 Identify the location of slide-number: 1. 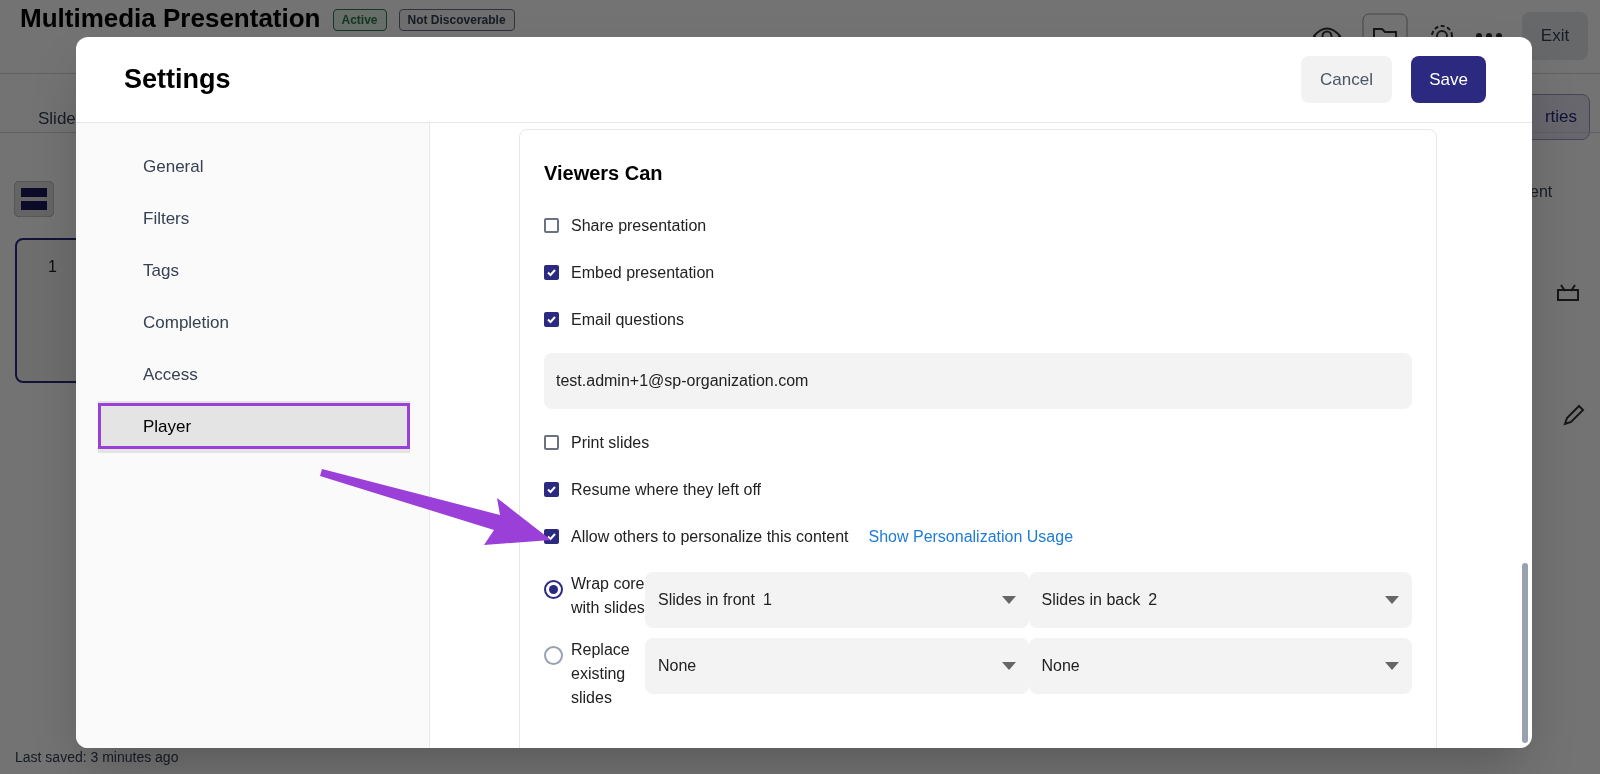
(52, 267).